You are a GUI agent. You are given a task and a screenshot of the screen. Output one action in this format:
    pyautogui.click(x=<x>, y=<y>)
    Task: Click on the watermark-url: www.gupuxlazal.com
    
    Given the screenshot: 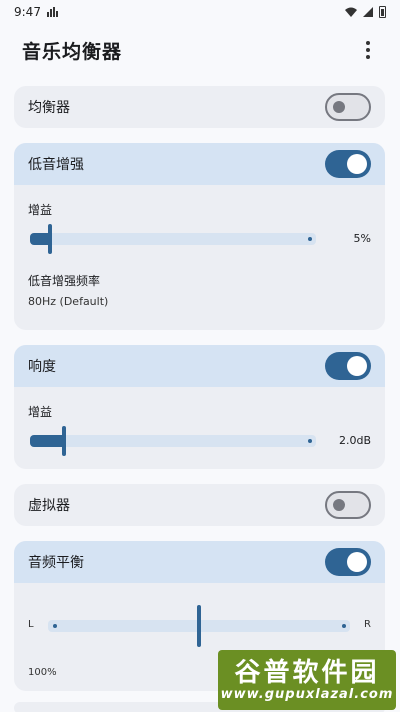 What is the action you would take?
    pyautogui.click(x=307, y=694)
    